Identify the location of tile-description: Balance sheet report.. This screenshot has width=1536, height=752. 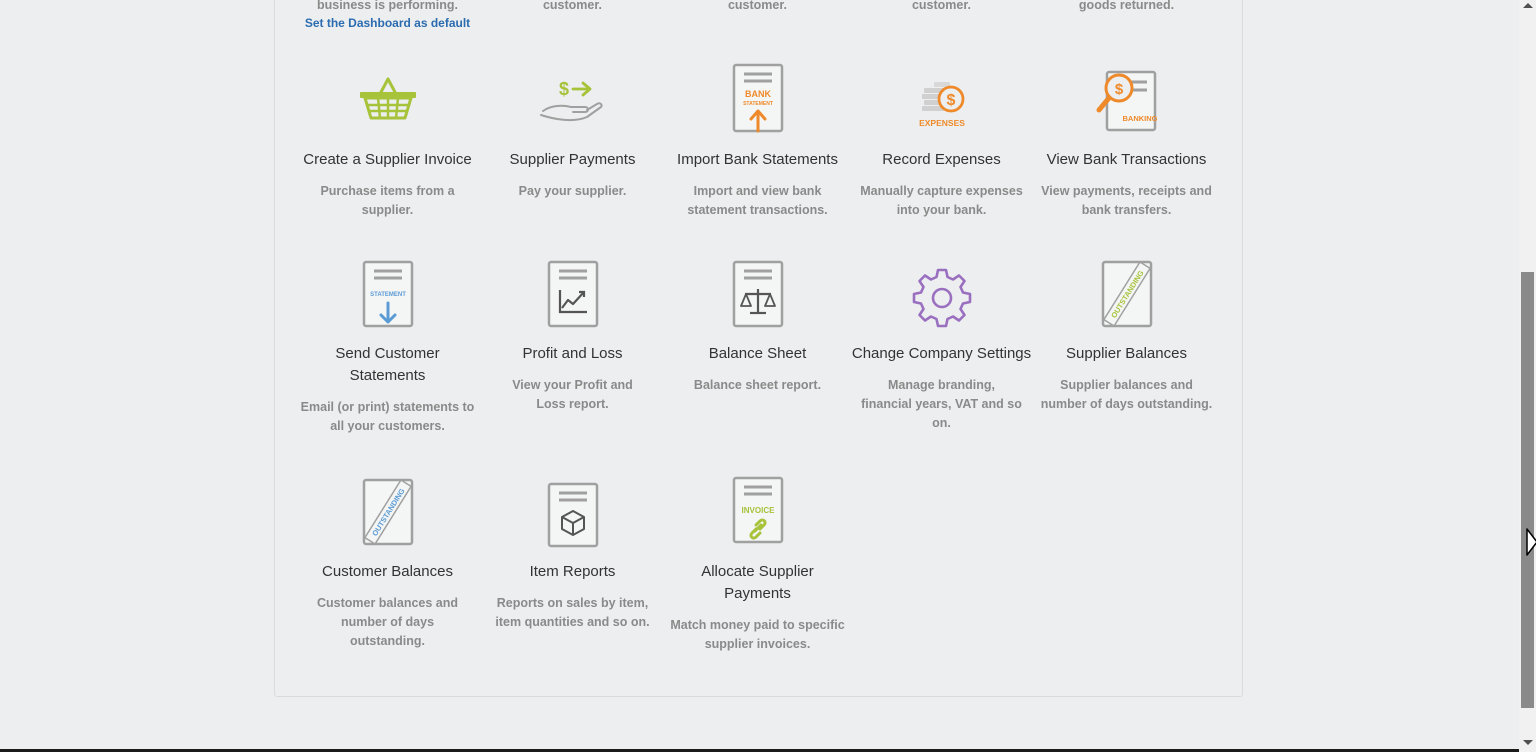
(757, 385).